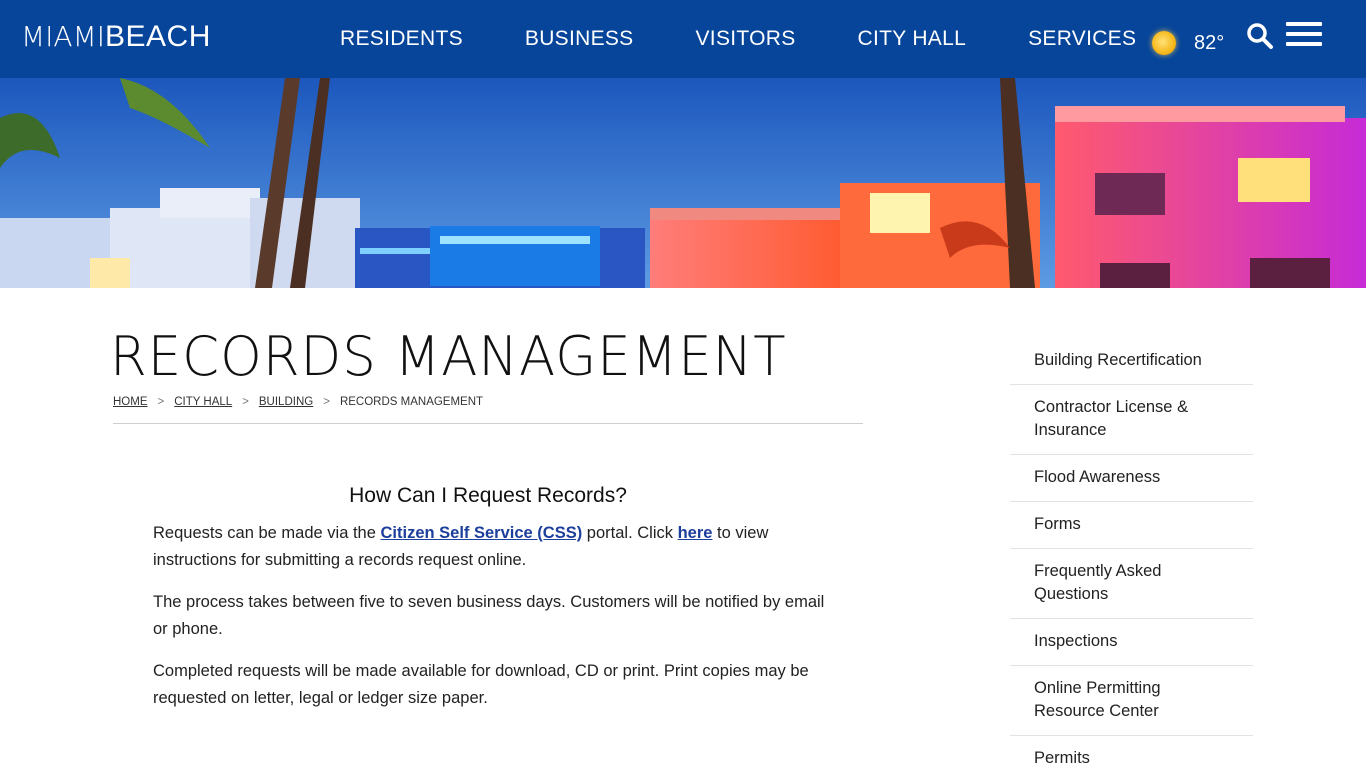 The height and width of the screenshot is (768, 1366). I want to click on citizen-self-service-link: Citizen Self Service (CSS), so click(481, 533).